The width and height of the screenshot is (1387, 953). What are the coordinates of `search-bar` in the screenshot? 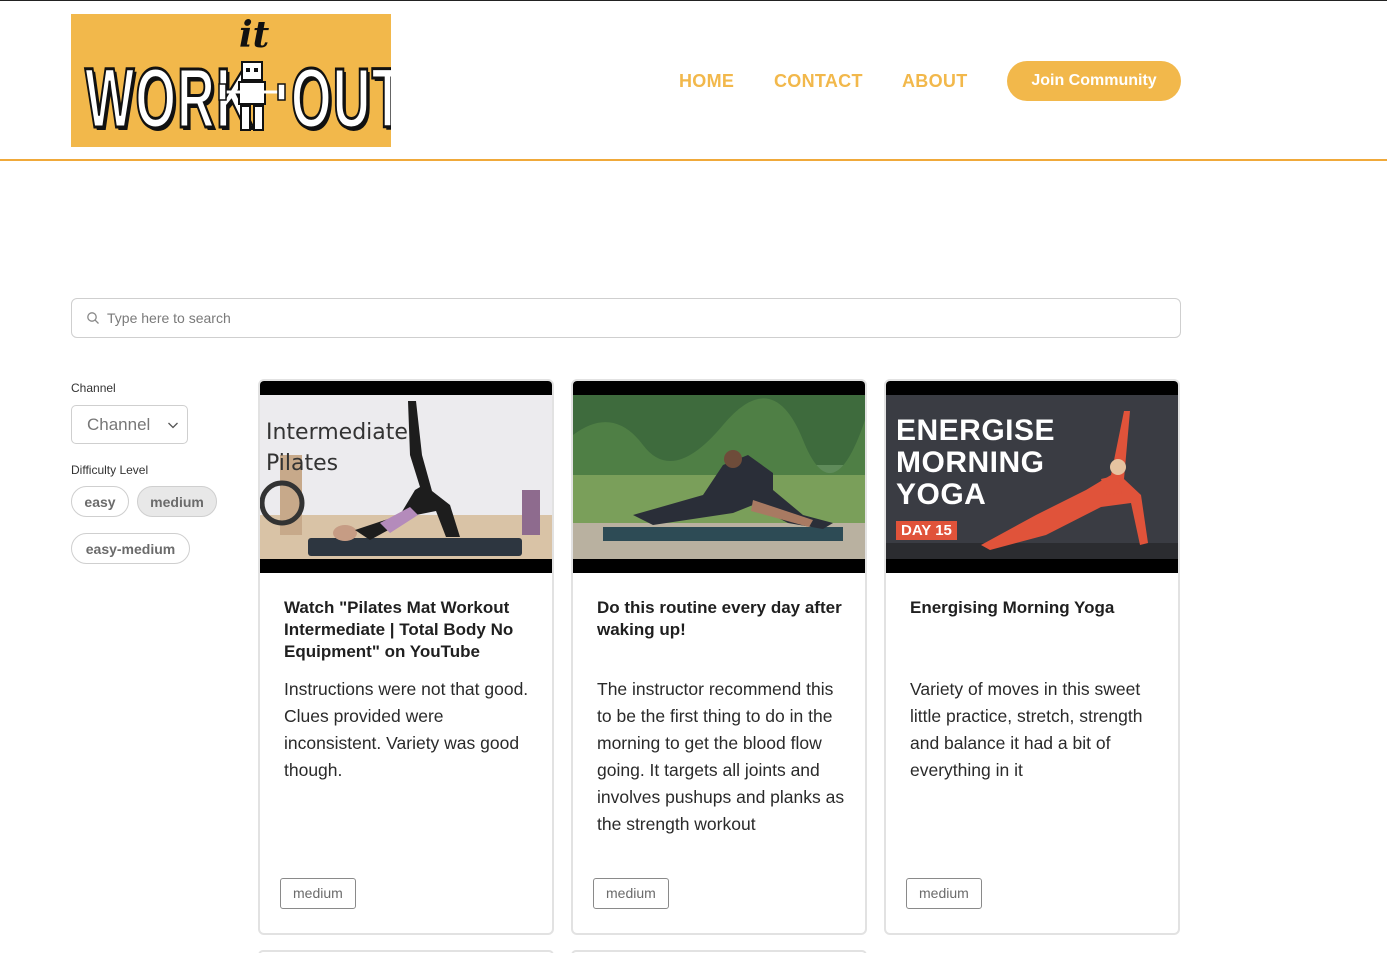 It's located at (626, 318).